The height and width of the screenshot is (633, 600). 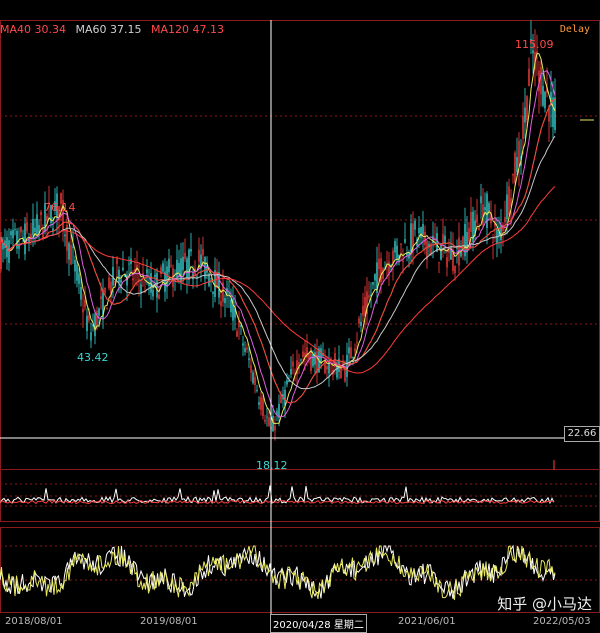 I want to click on date-label-3: 2021/06/01, so click(x=427, y=621).